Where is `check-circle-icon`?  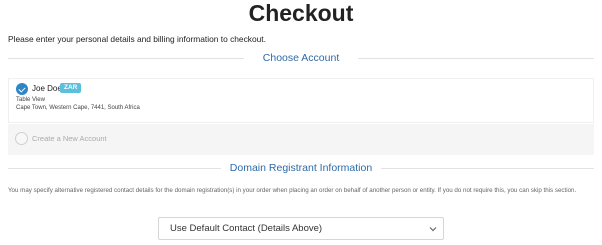 check-circle-icon is located at coordinates (22, 89).